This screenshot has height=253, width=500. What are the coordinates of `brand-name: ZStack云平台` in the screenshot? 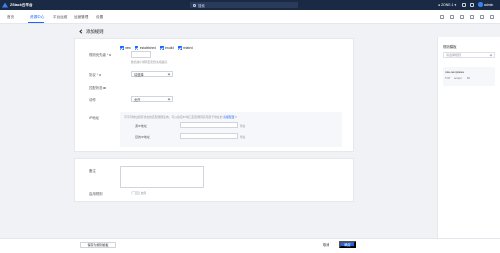 It's located at (21, 4).